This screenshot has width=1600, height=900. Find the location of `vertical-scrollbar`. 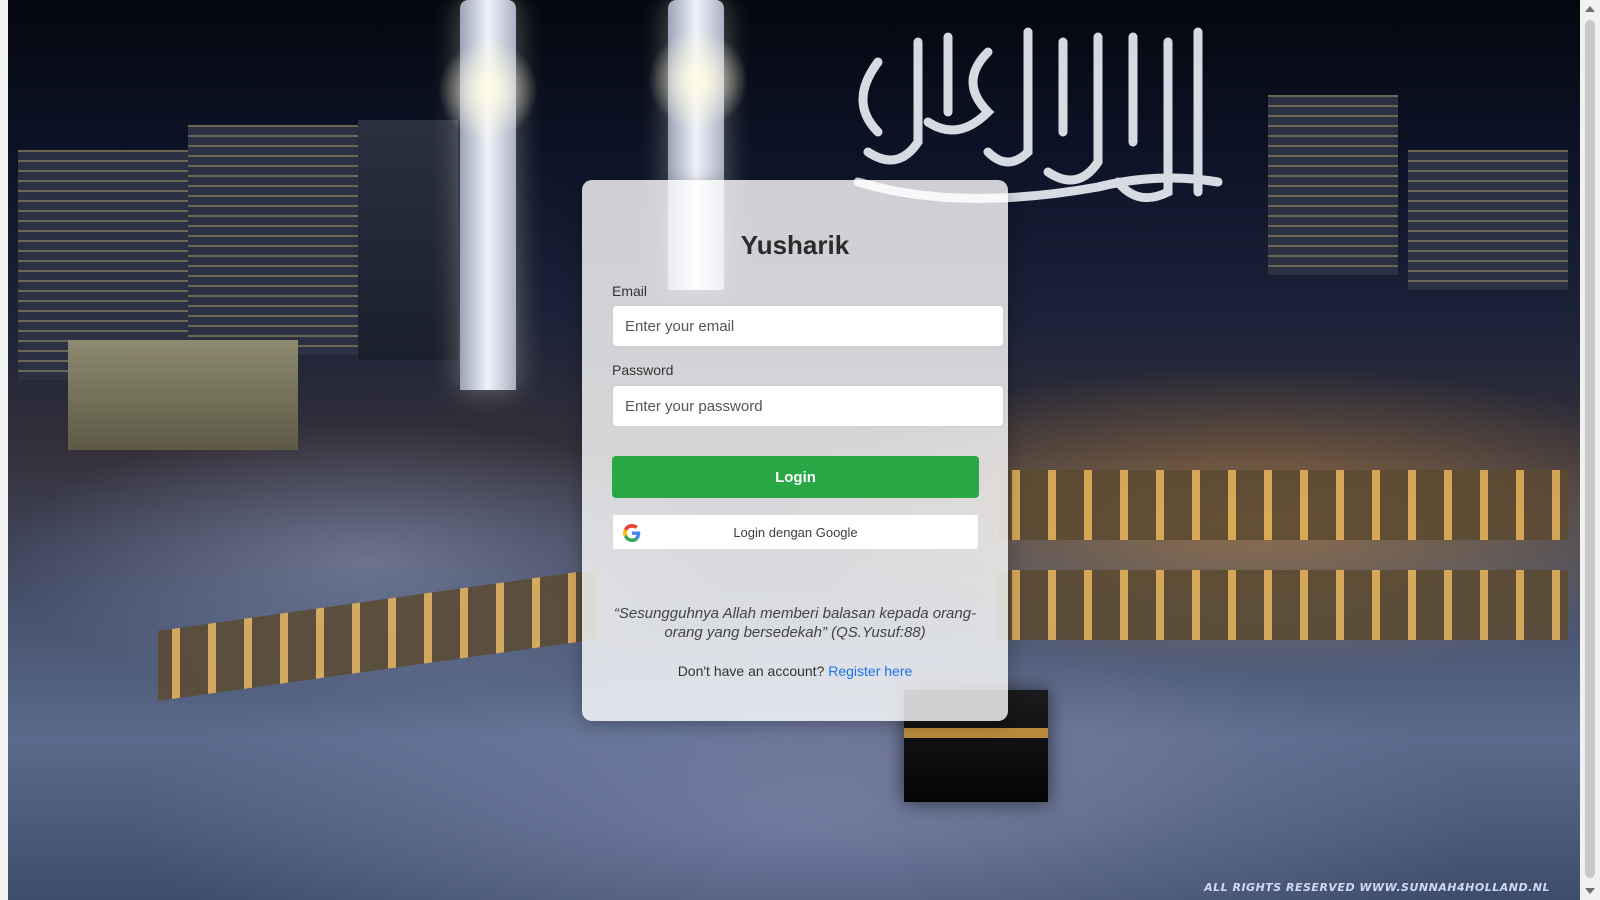

vertical-scrollbar is located at coordinates (1590, 450).